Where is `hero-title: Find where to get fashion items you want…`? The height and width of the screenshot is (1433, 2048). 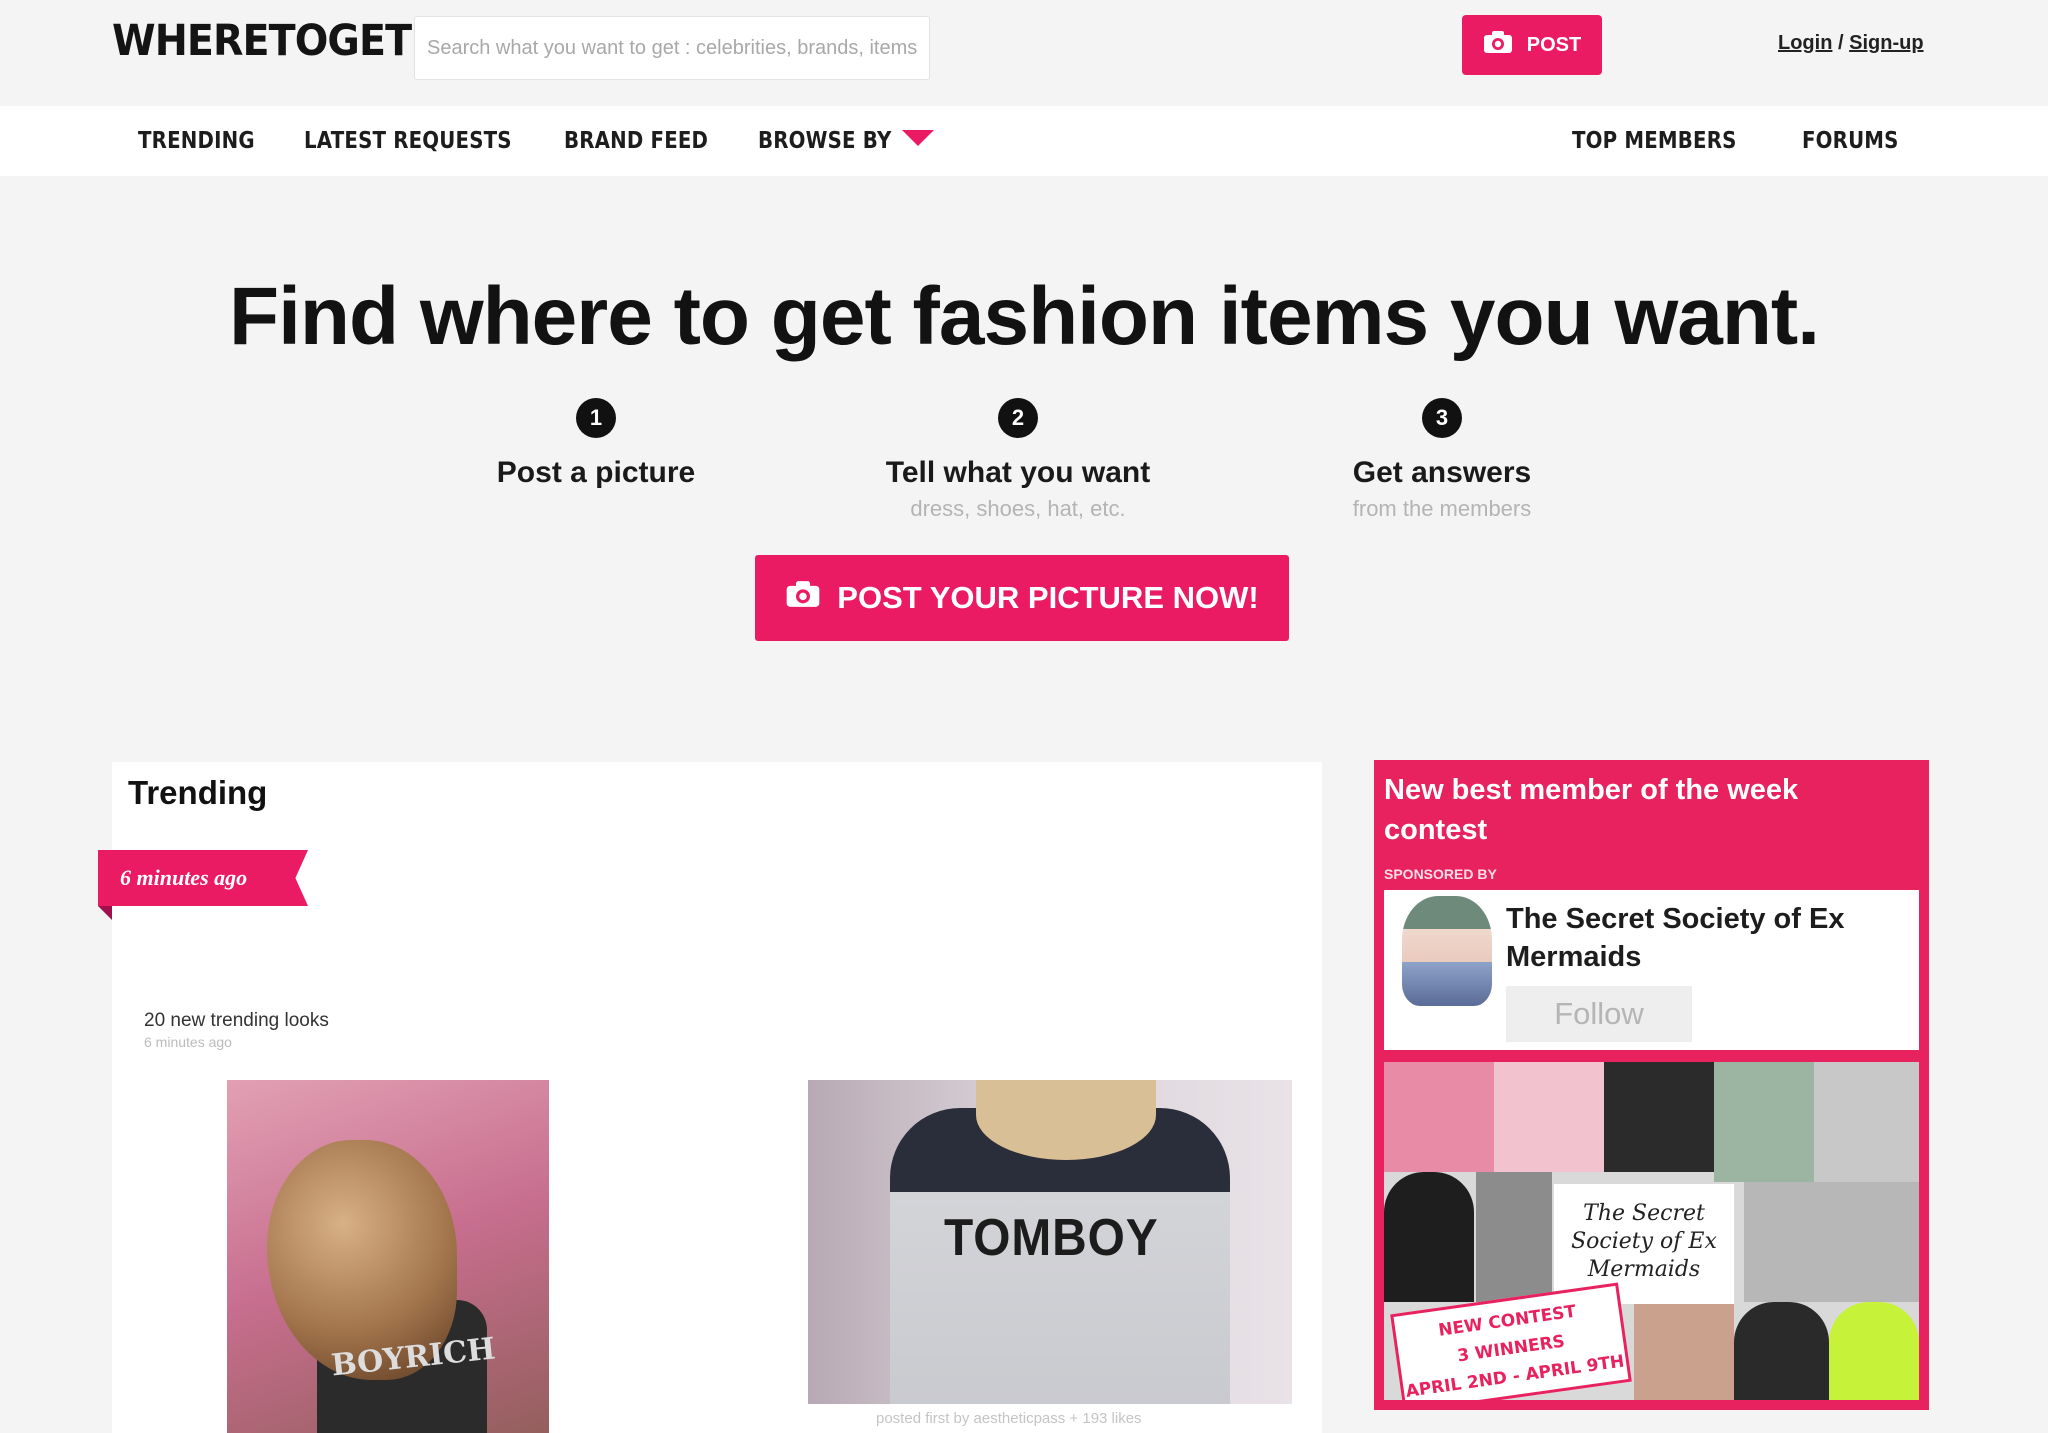
hero-title: Find where to get fashion items you want… is located at coordinates (1024, 316).